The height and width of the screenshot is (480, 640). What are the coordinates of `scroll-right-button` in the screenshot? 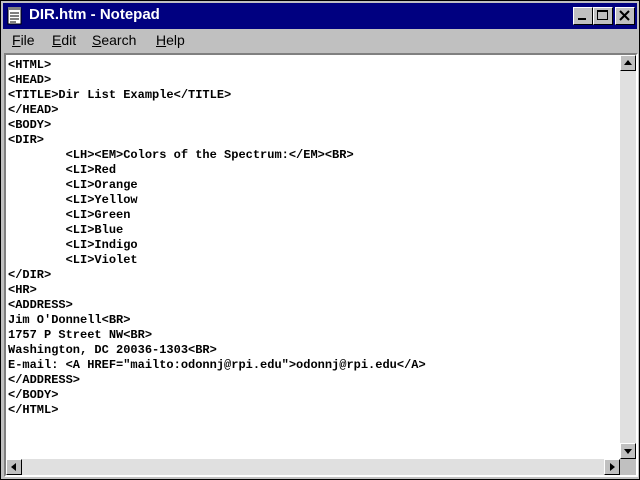 It's located at (612, 467).